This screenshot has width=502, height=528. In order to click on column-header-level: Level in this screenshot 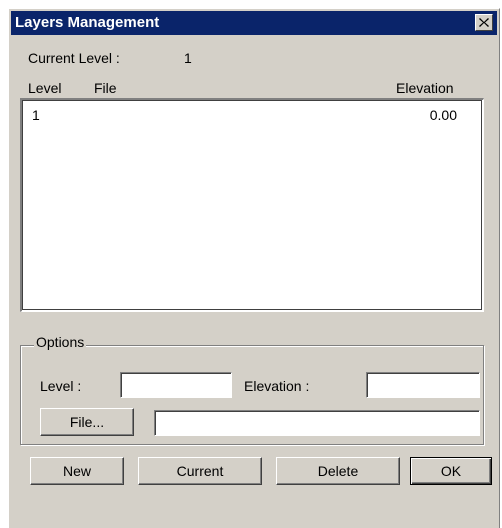, I will do `click(45, 88)`.